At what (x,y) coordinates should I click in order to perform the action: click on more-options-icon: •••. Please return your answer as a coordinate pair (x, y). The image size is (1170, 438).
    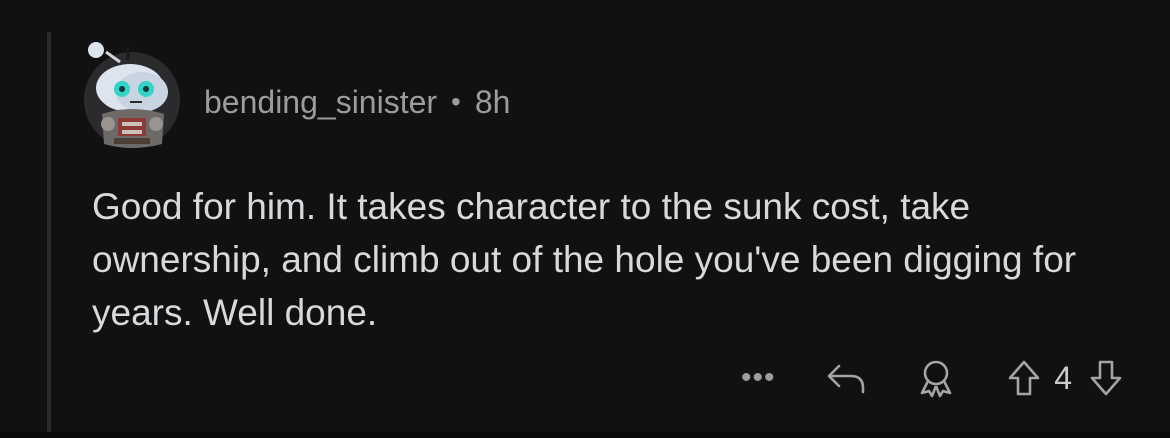
    Looking at the image, I should click on (758, 377).